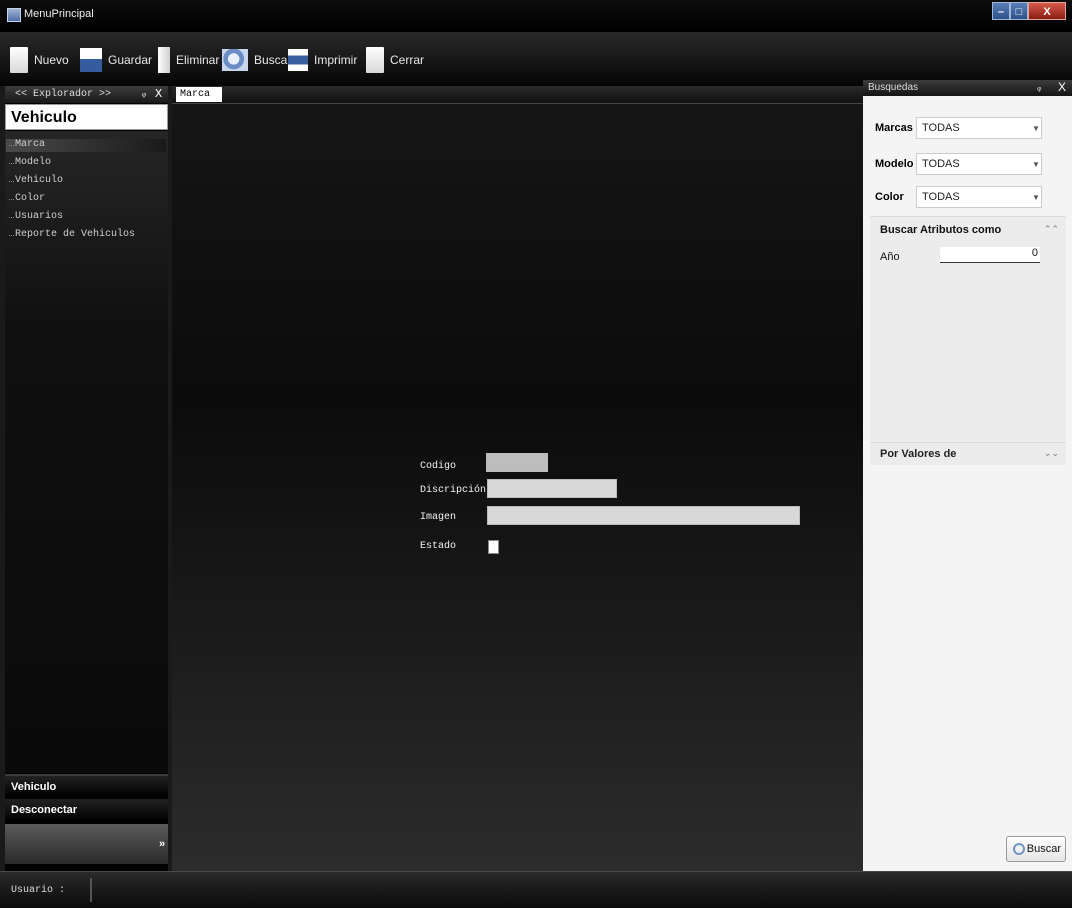 The height and width of the screenshot is (908, 1072). I want to click on explorer-header: << Explorador >> ᵩ X, so click(86, 94).